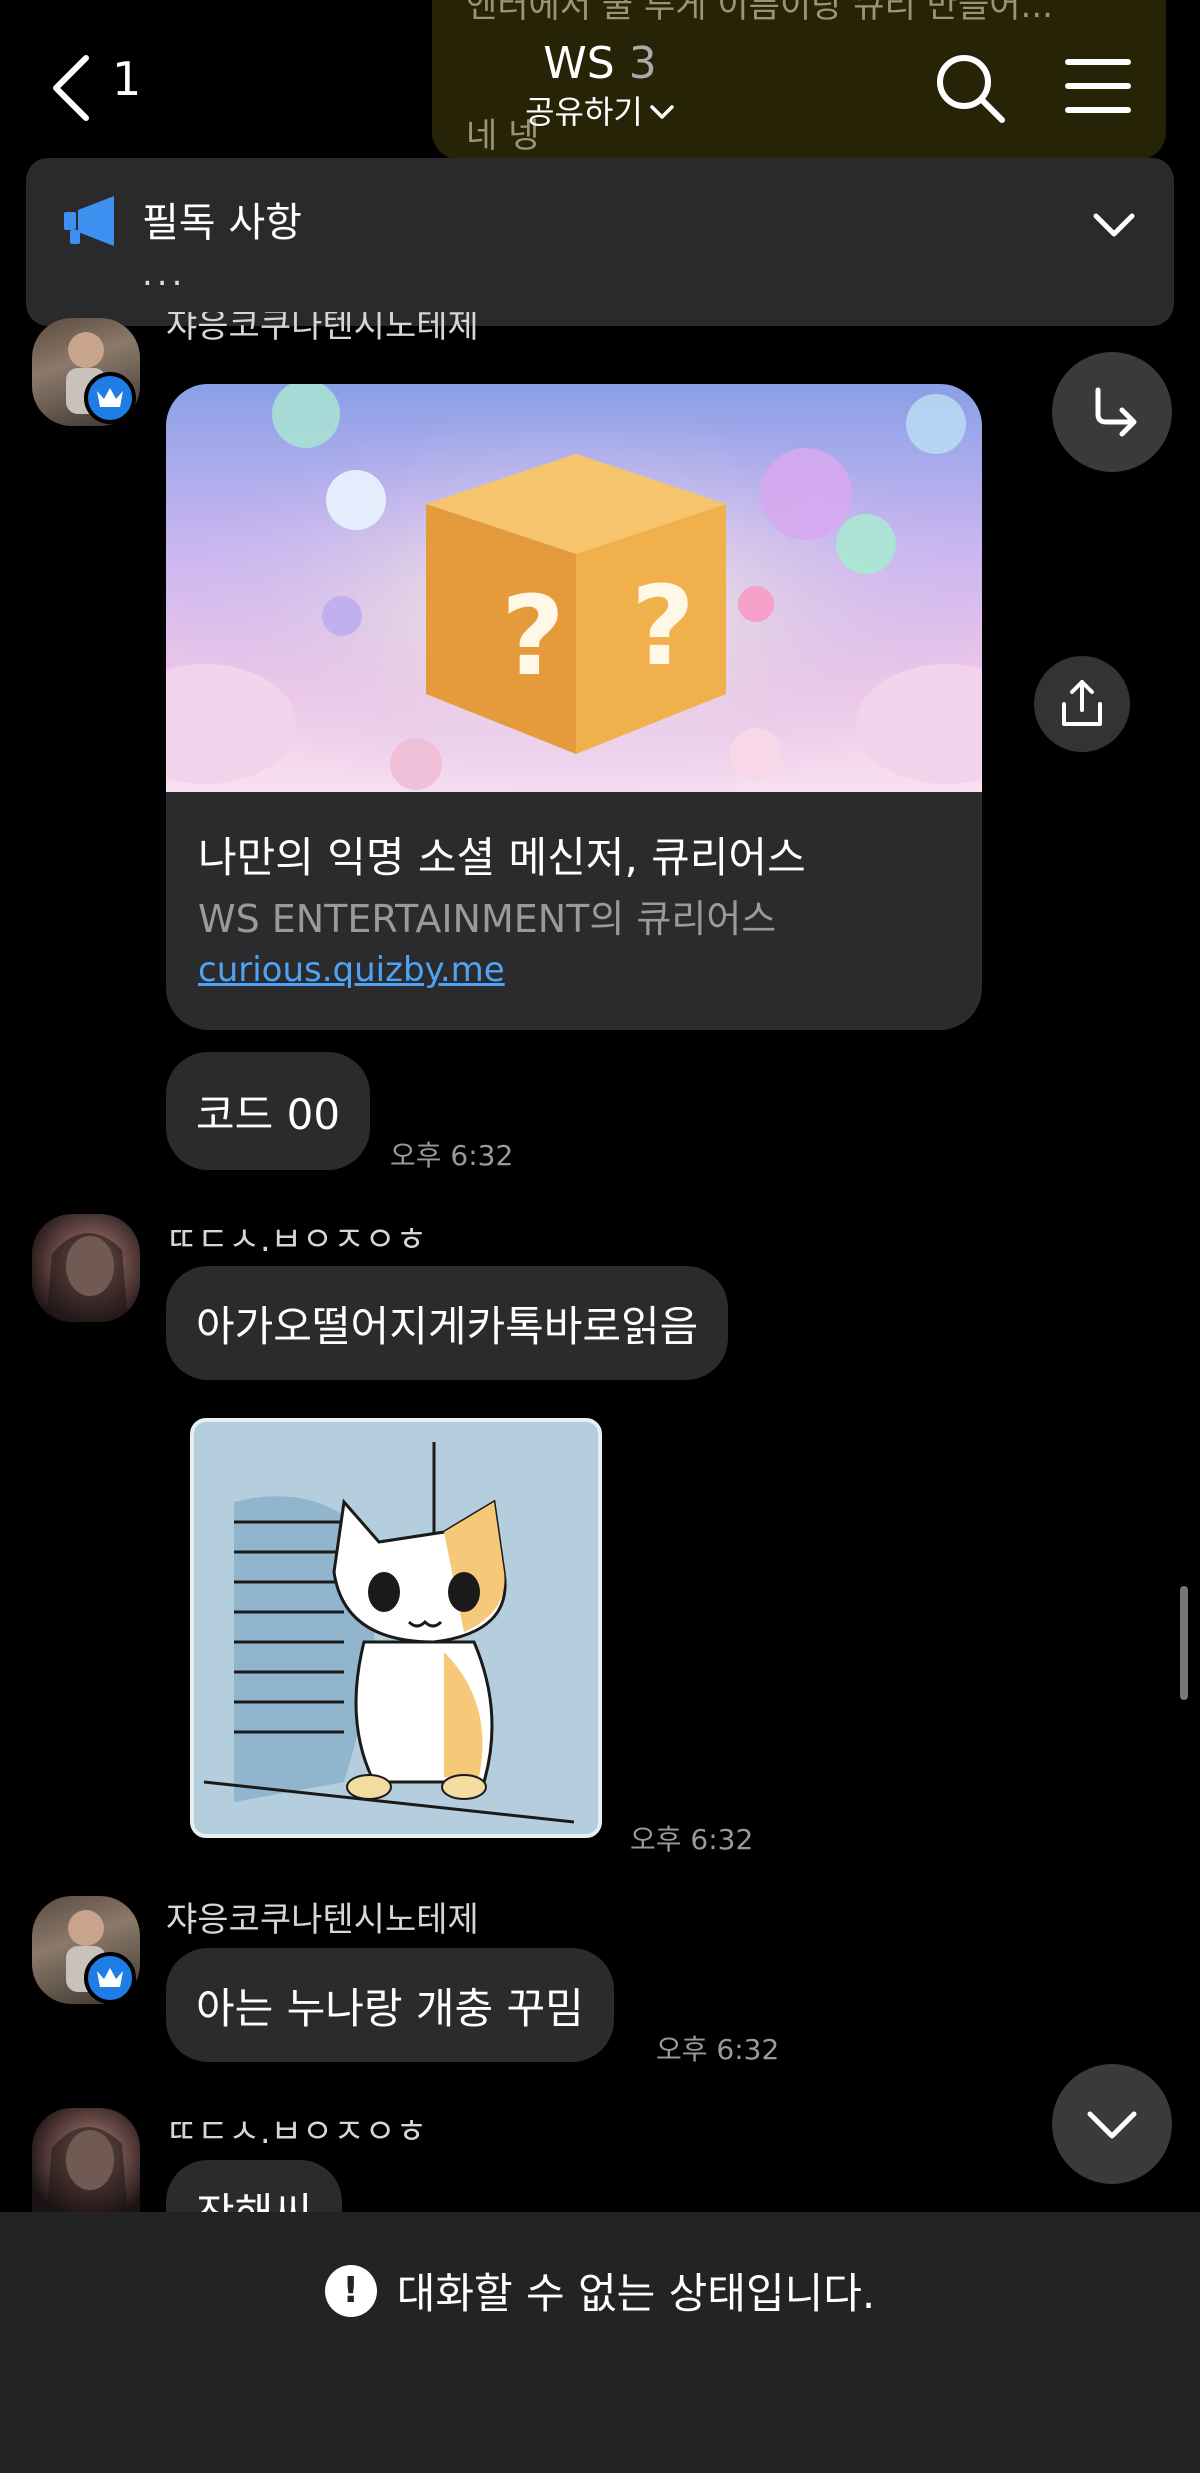 The image size is (1200, 2473). What do you see at coordinates (254, 2196) in the screenshot?
I see `message-text: 잔해씨` at bounding box center [254, 2196].